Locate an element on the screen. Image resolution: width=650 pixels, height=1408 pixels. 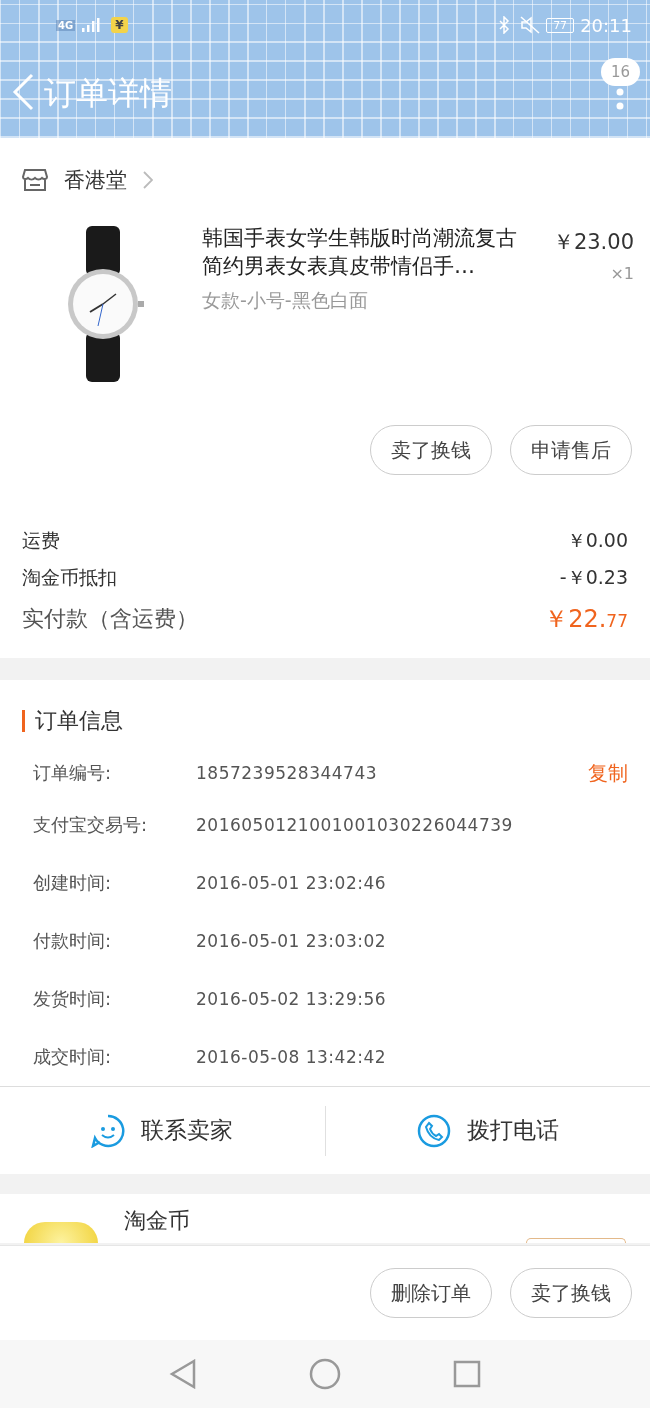
info-label: 付款时间: is located at coordinates (73, 941).